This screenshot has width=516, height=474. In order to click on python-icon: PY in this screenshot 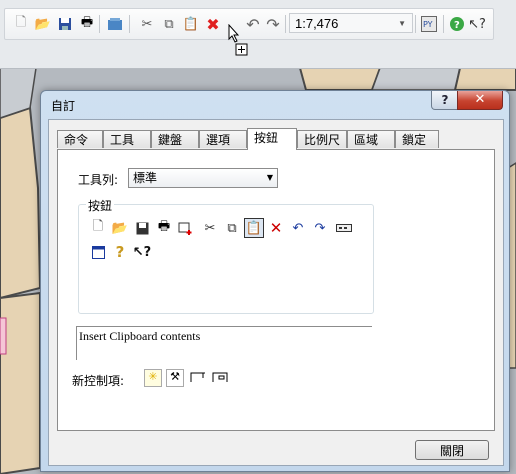, I will do `click(429, 24)`.